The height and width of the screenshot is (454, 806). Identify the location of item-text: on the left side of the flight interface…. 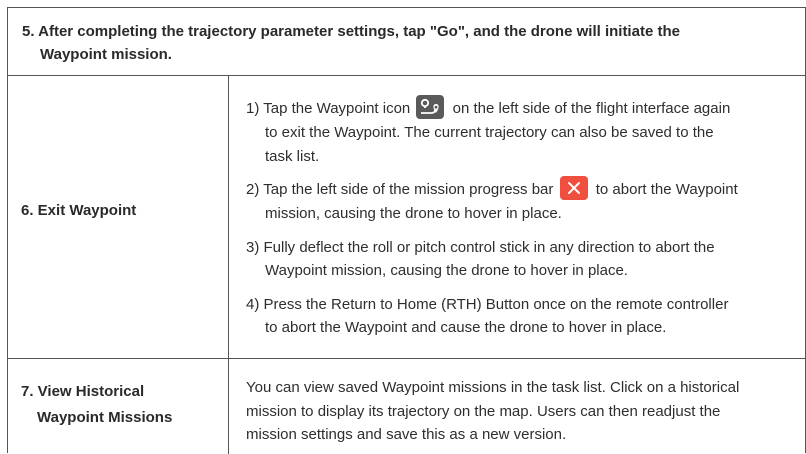
(591, 108).